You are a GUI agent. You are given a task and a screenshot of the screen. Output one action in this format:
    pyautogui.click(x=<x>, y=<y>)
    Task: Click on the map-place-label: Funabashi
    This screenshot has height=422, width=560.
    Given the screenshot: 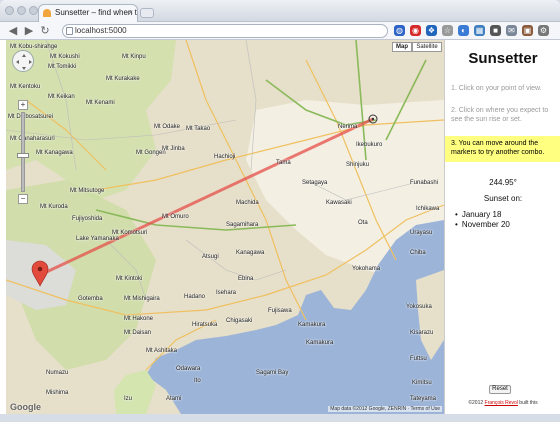 What is the action you would take?
    pyautogui.click(x=424, y=183)
    